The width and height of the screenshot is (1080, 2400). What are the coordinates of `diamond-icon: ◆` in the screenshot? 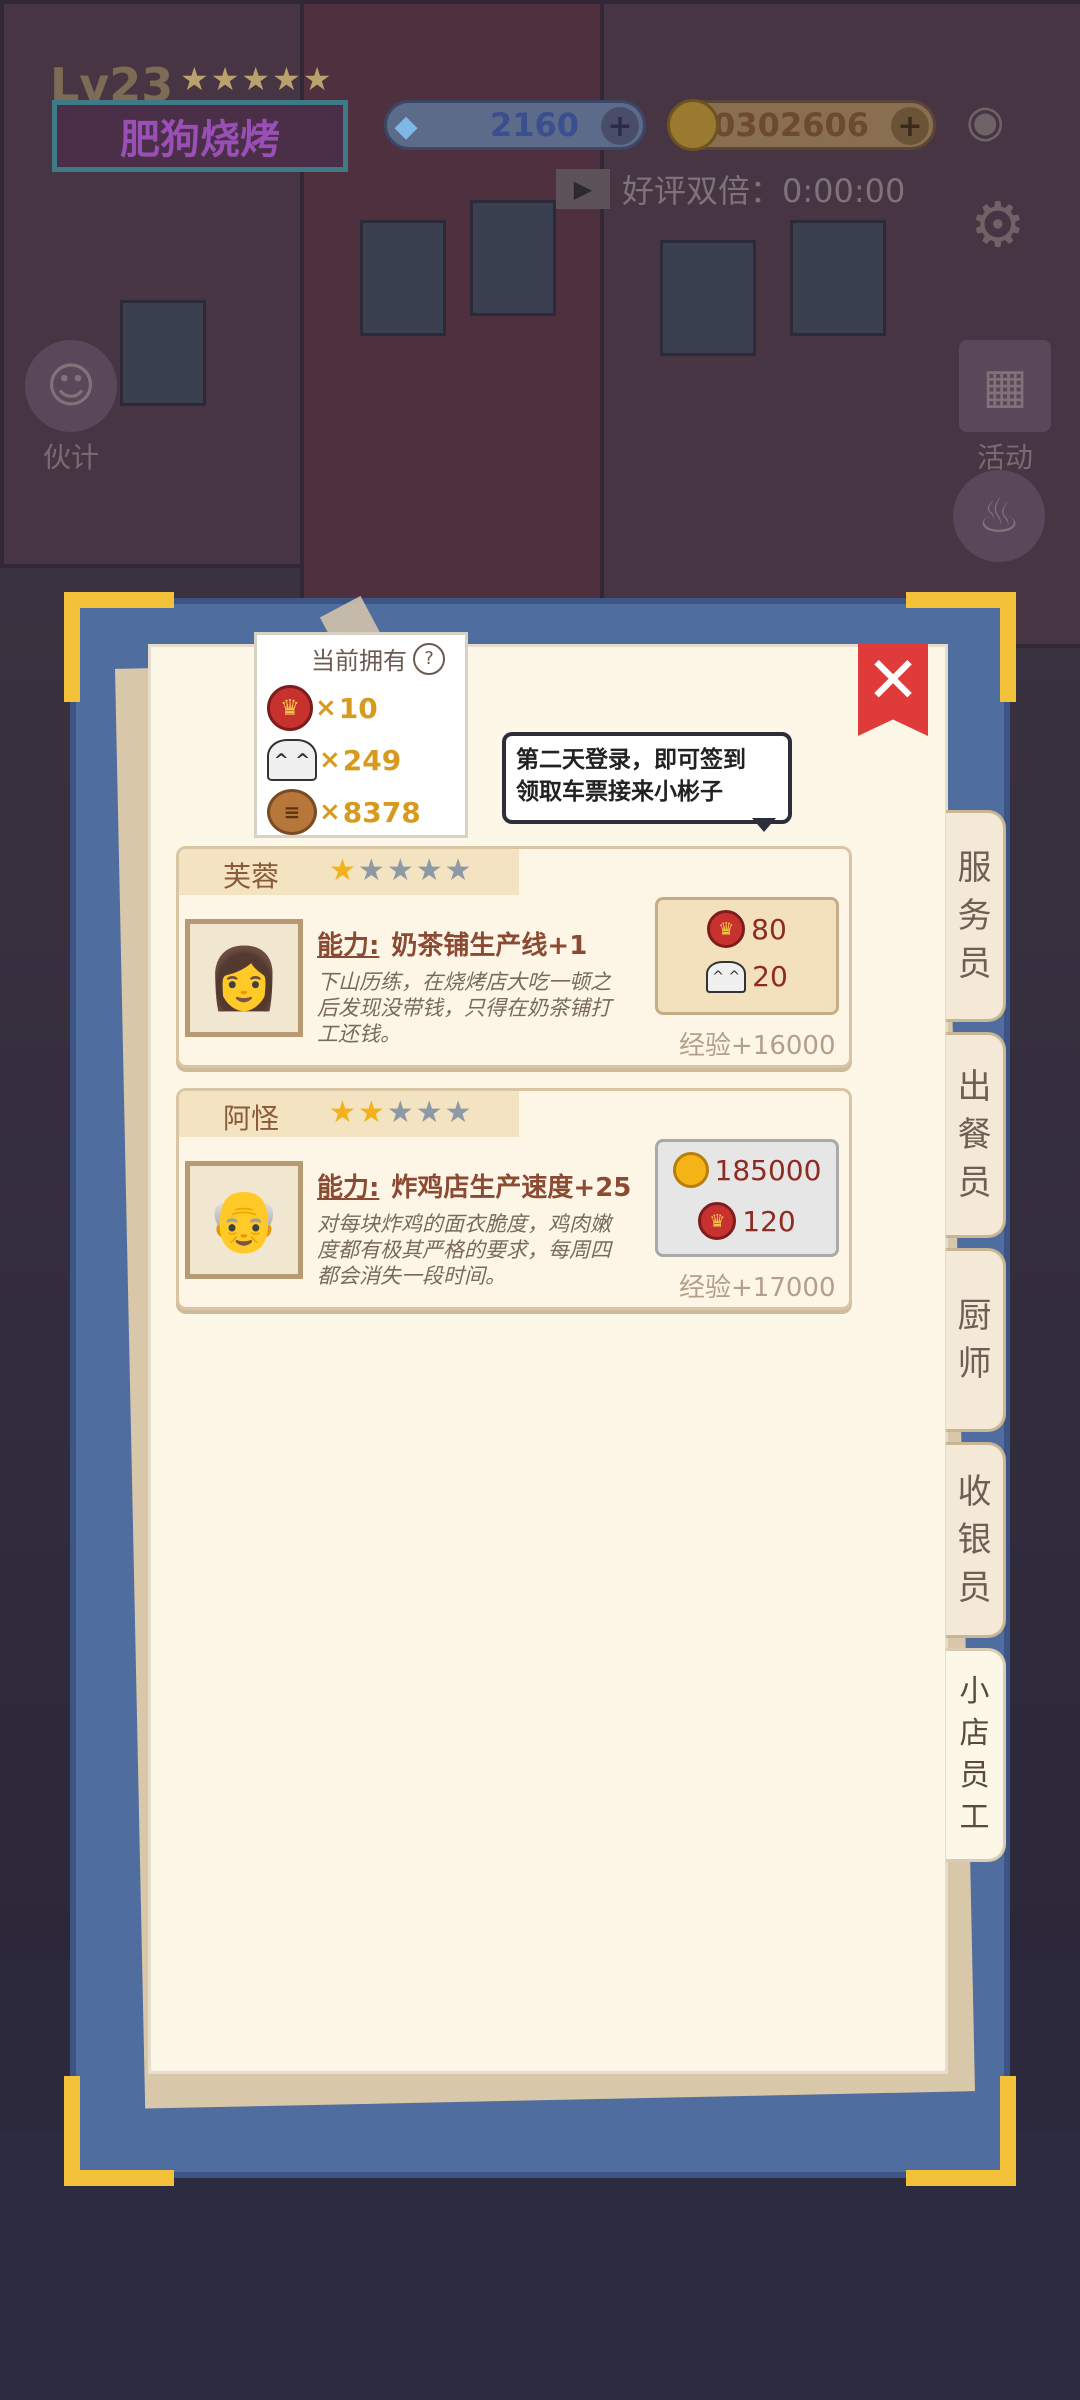 It's located at (406, 126).